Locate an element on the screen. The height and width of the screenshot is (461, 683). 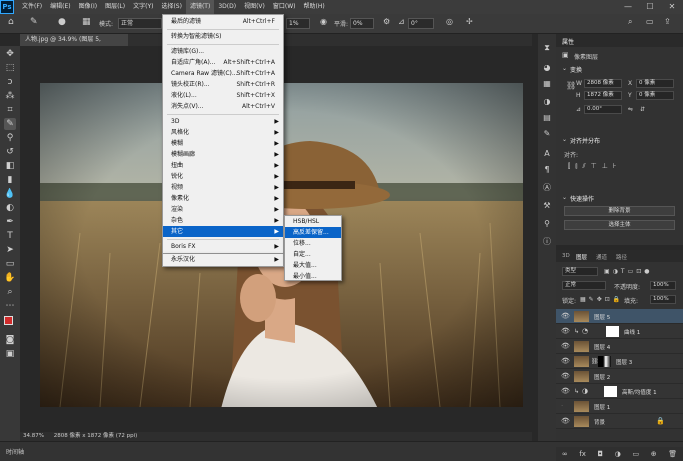
history-brush-icon: ↺ is located at coordinates (10, 152).